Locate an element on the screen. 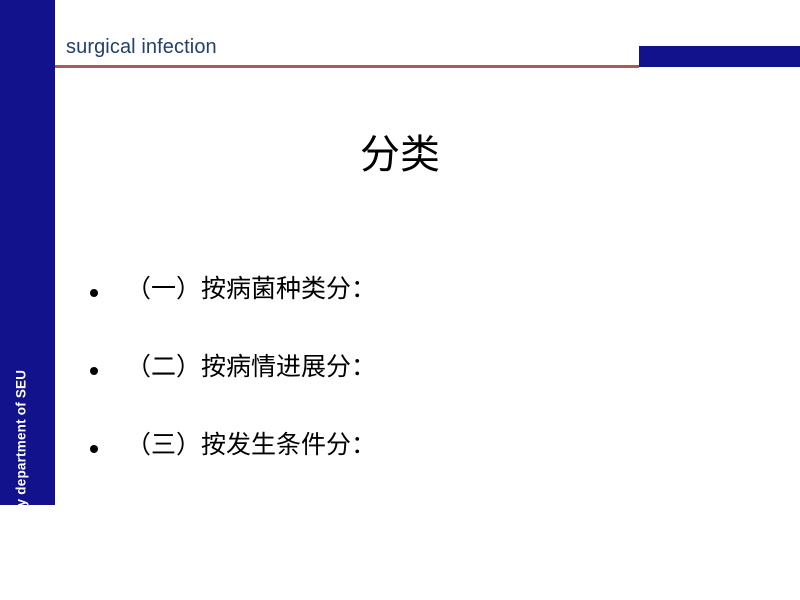  sidebar-department-label: General surgery department of SEU is located at coordinates (20, 437).